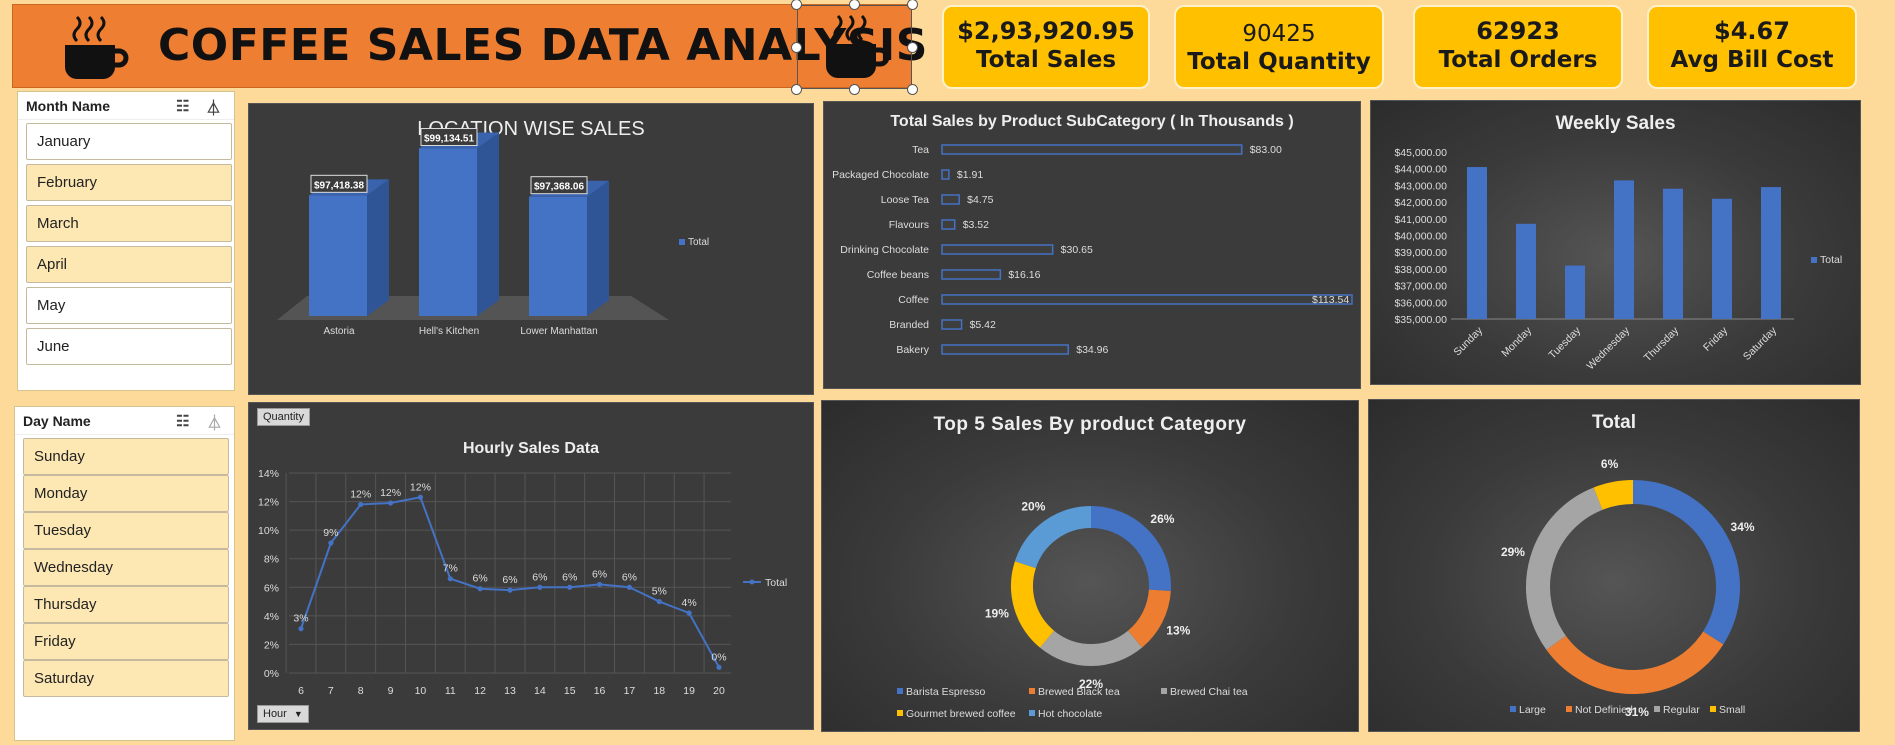 The width and height of the screenshot is (1895, 745). What do you see at coordinates (124, 421) in the screenshot?
I see `slicer-header: Day Name ☷ ⏃` at bounding box center [124, 421].